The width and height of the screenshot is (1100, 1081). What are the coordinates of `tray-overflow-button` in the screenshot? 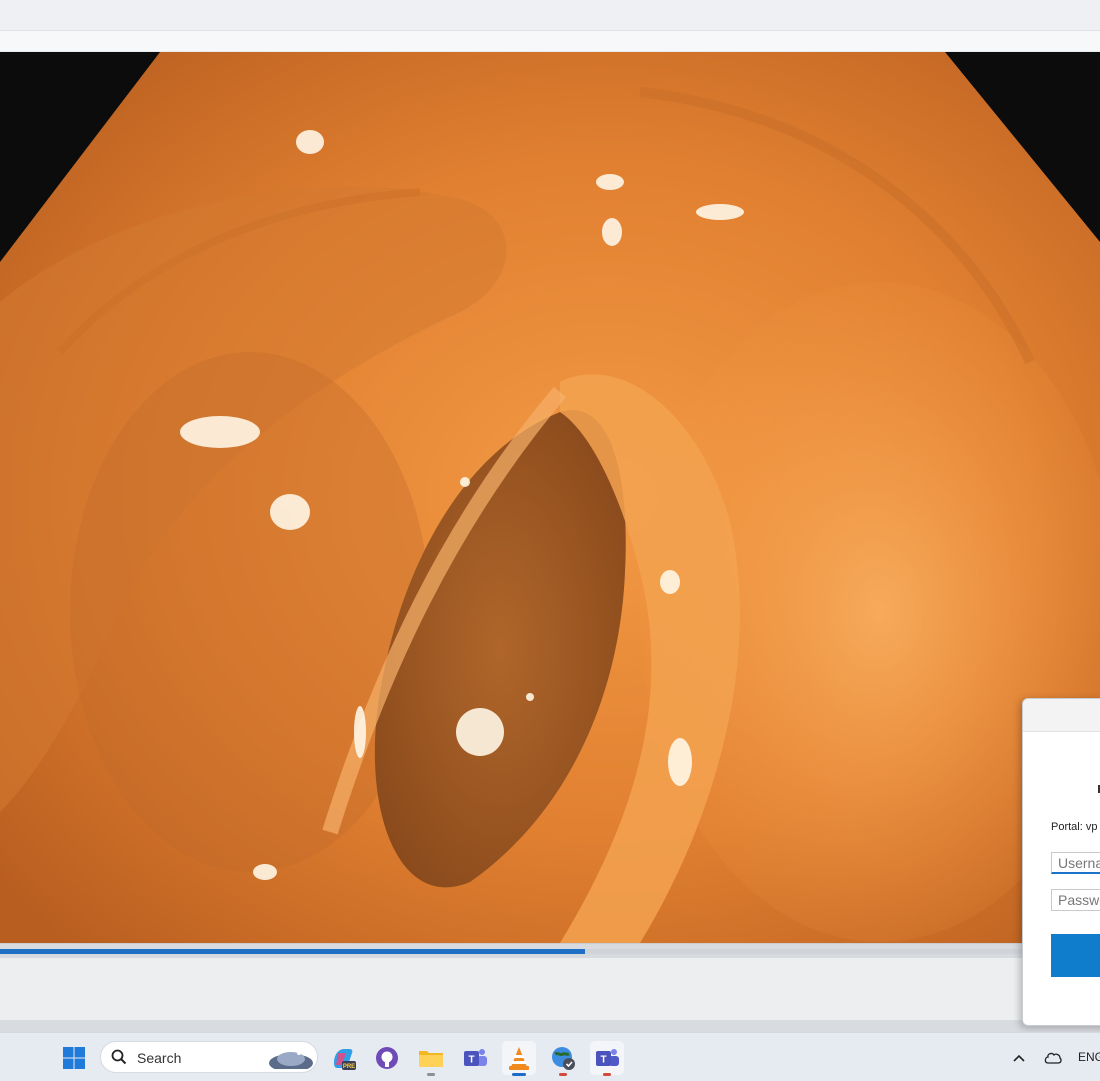 It's located at (1019, 1058).